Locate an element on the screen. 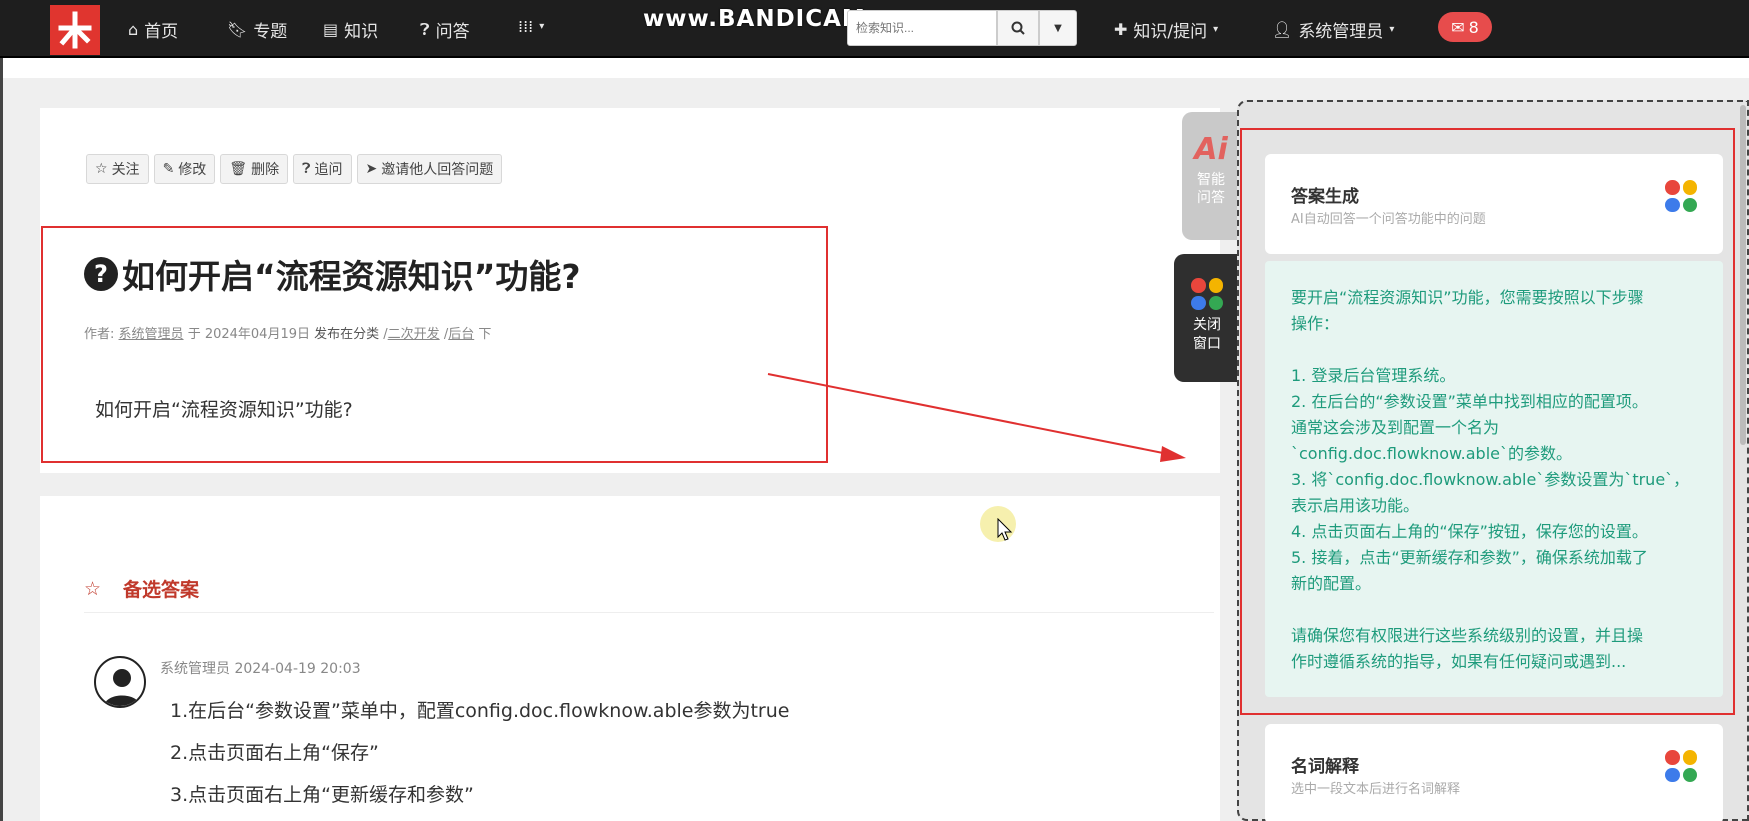  ai-tab-label-1: 智能 is located at coordinates (1211, 180).